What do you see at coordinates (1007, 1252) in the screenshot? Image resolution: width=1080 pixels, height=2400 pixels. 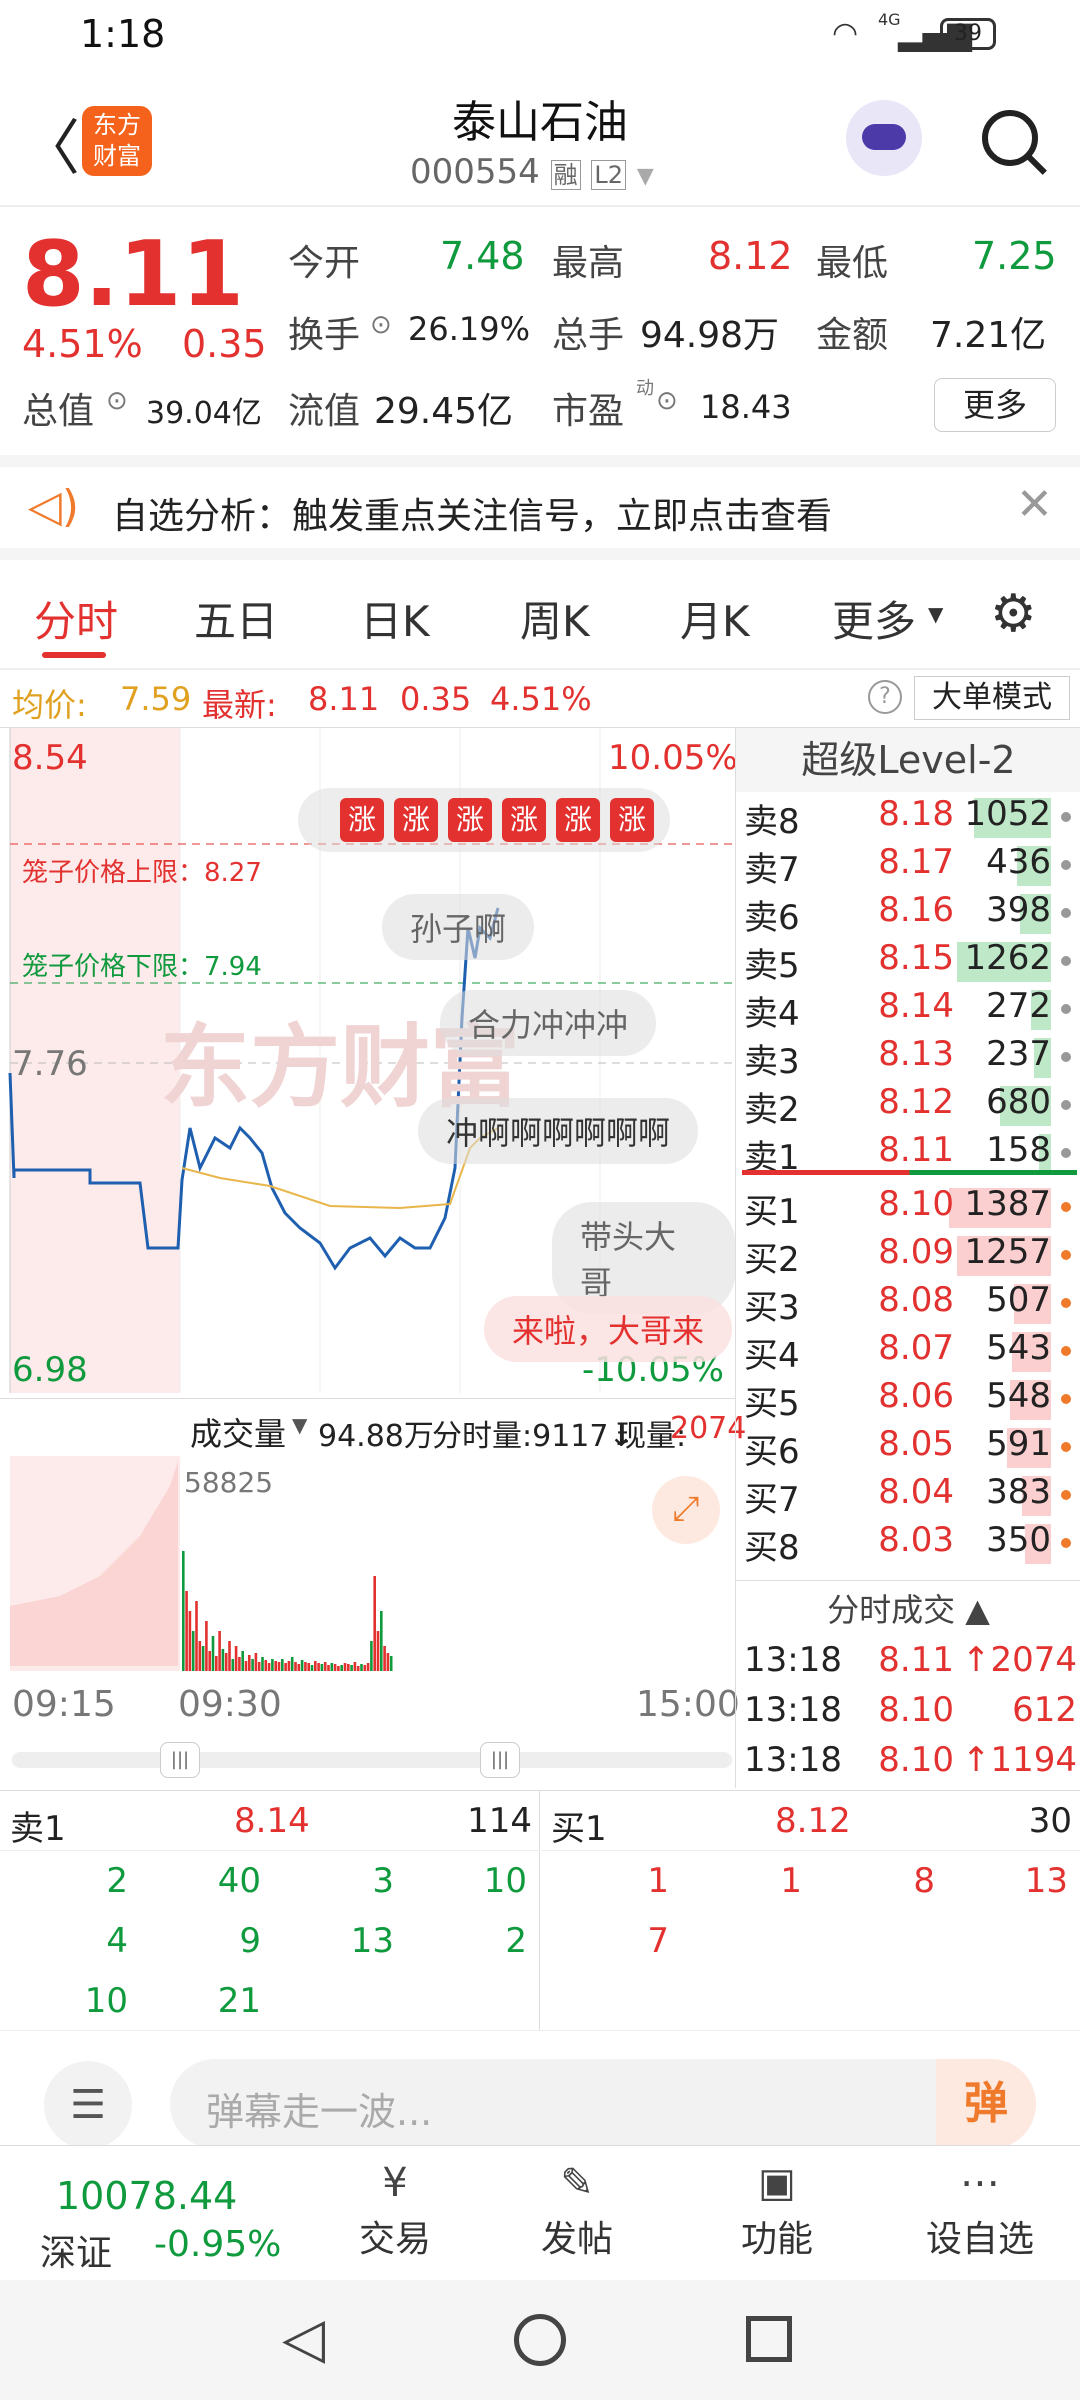 I see `level-volume: 1257` at bounding box center [1007, 1252].